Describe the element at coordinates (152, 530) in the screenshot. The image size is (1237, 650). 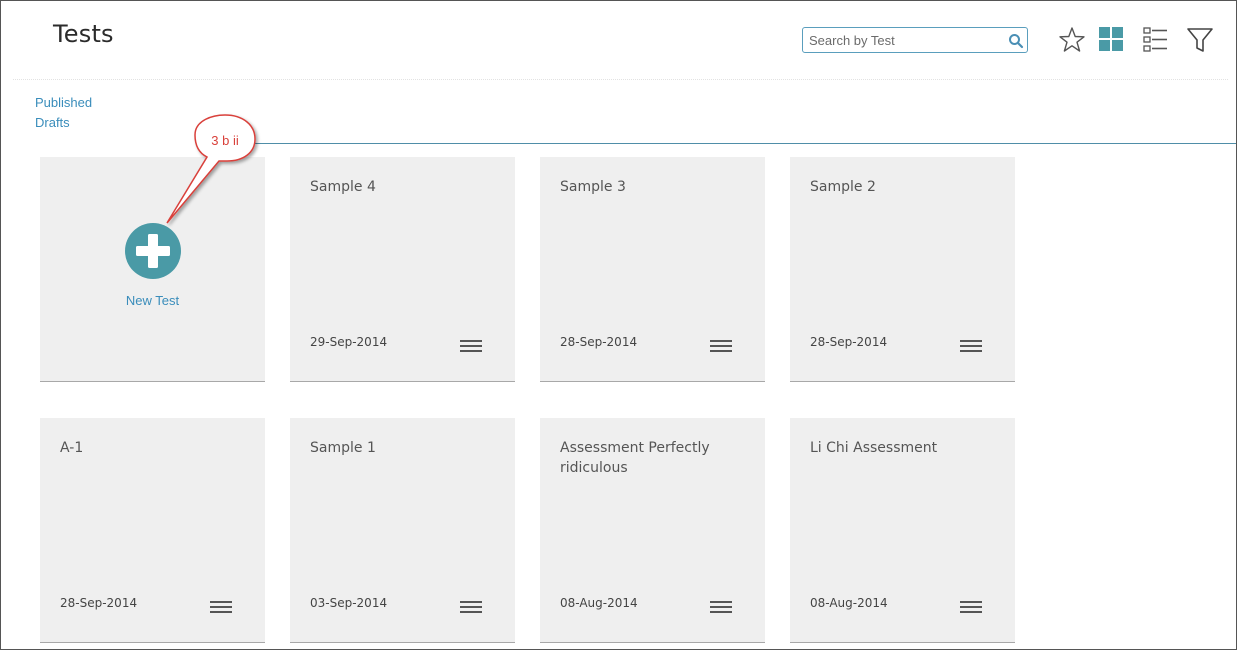
I see `test-card: A-1 28-Sep-2014` at that location.